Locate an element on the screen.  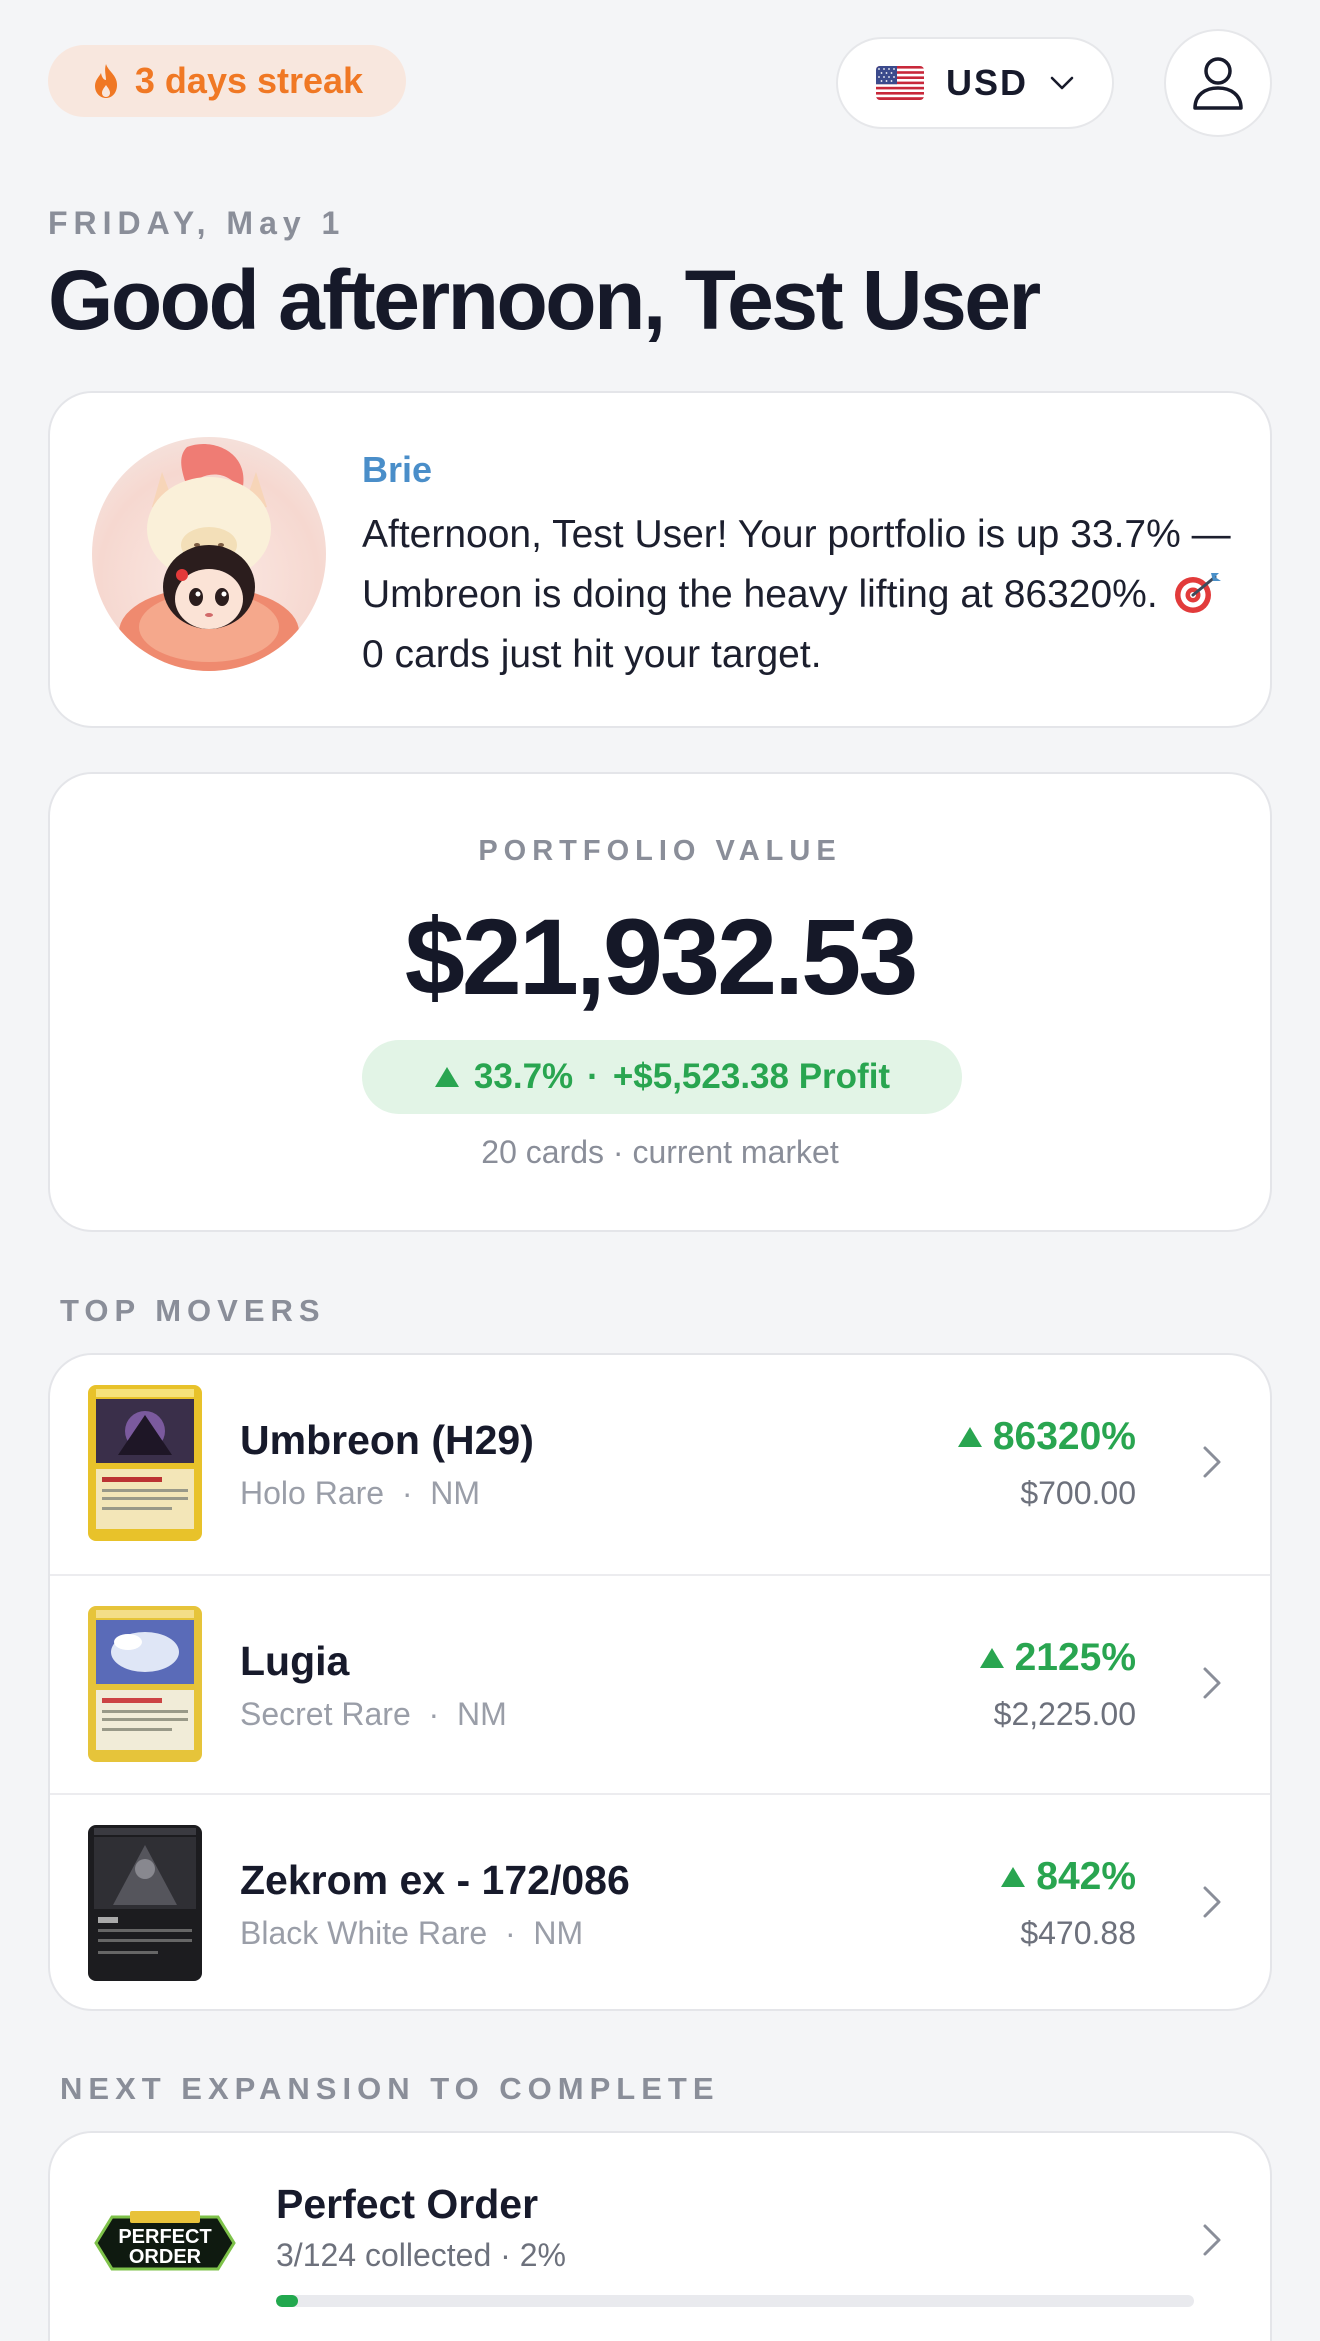
expansion-progress-bar is located at coordinates (735, 2301).